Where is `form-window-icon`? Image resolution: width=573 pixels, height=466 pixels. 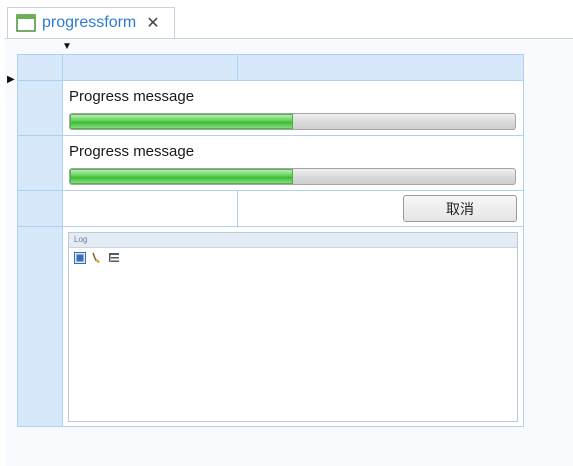
form-window-icon is located at coordinates (26, 23).